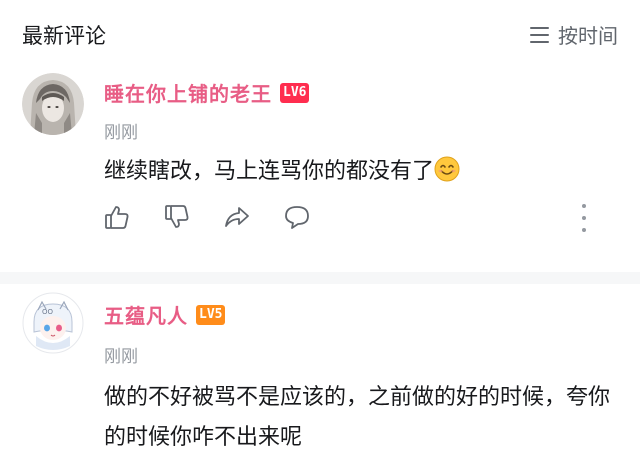 The height and width of the screenshot is (467, 640). I want to click on avatar: OO, so click(53, 323).